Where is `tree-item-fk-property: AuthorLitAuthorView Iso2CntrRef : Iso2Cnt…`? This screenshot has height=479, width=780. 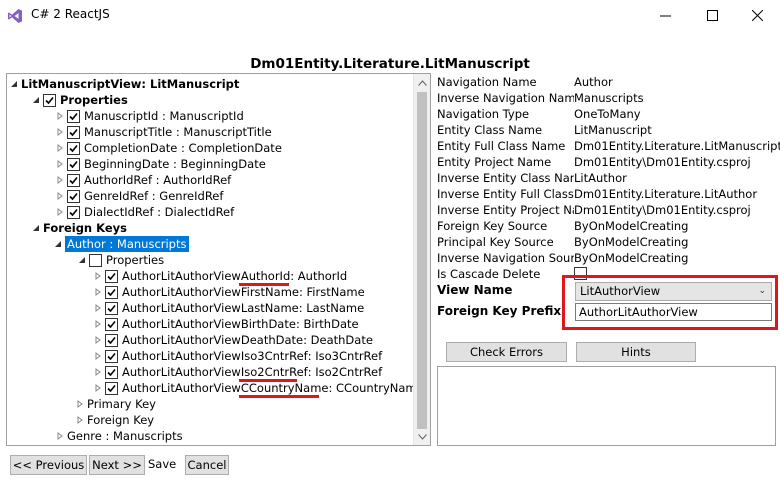 tree-item-fk-property: AuthorLitAuthorView Iso2CntrRef : Iso2Cnt… is located at coordinates (237, 372).